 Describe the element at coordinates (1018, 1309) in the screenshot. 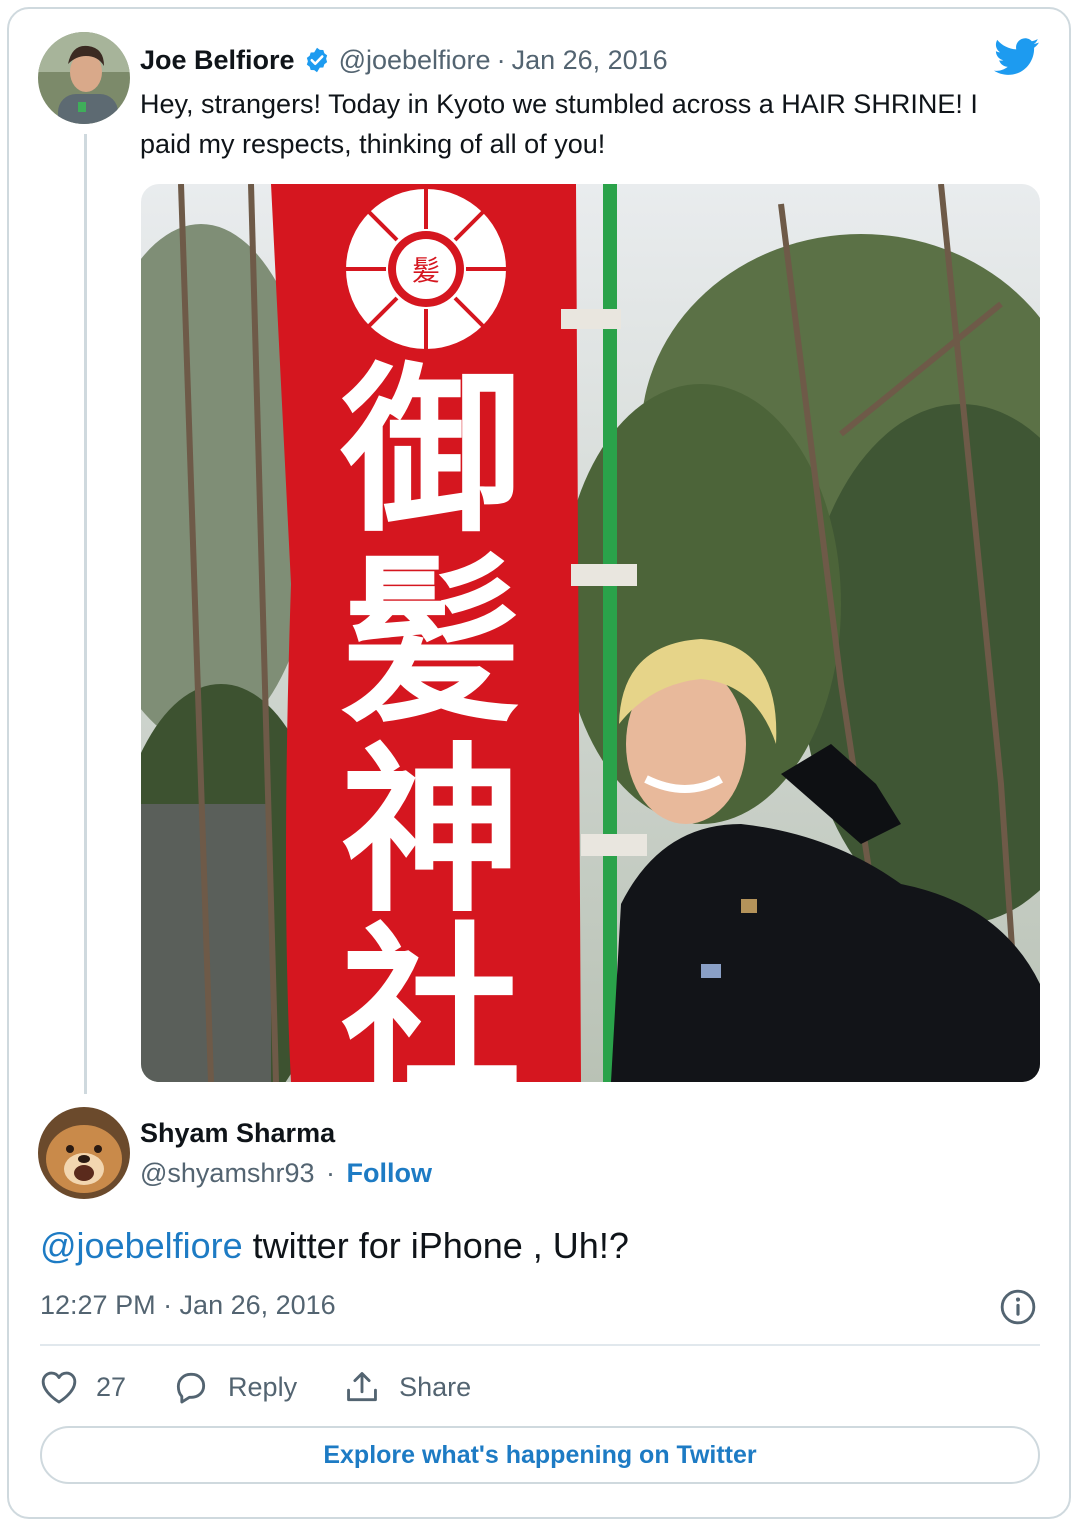

I see `info-icon` at that location.